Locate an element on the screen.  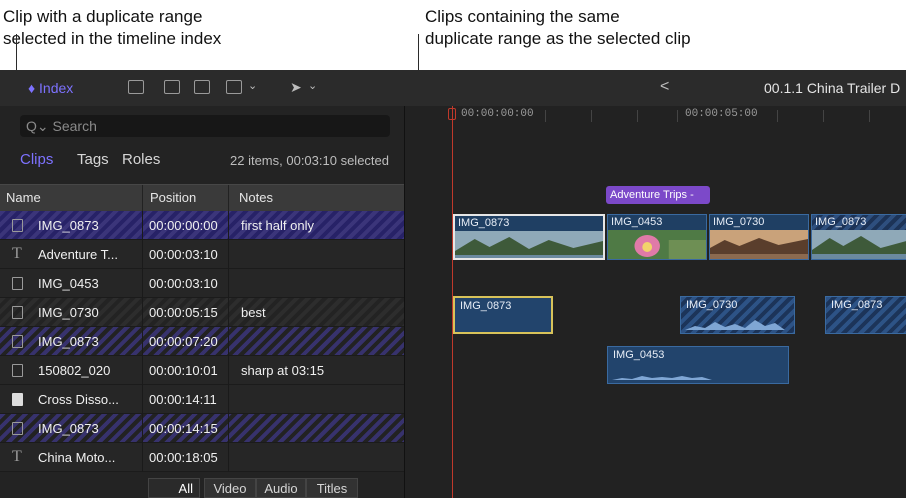
title-clip: Adventure Trips - is located at coordinates (658, 195).